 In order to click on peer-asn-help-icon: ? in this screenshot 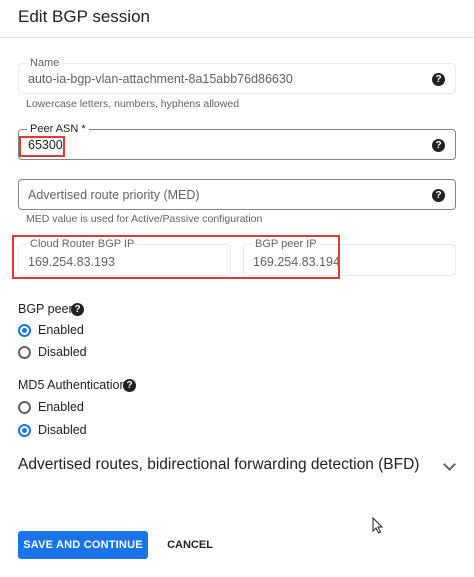, I will do `click(438, 145)`.